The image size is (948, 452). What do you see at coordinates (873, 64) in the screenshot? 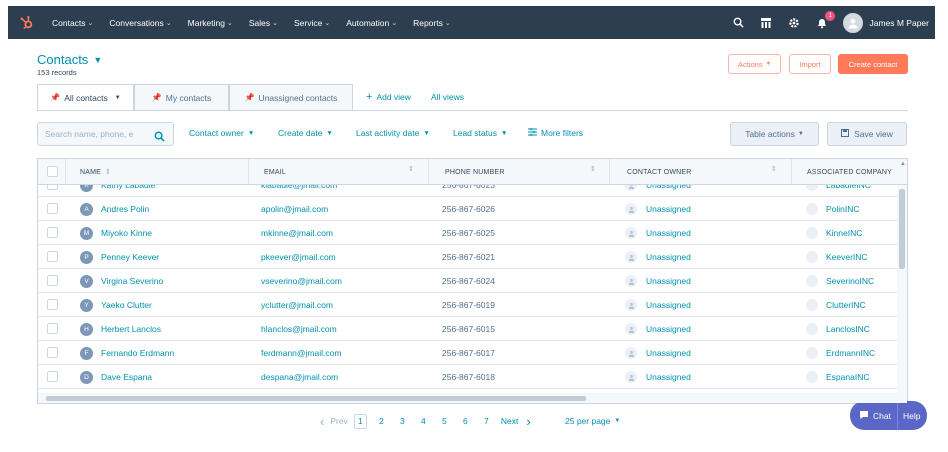
I see `create-contact-button: Create contact` at bounding box center [873, 64].